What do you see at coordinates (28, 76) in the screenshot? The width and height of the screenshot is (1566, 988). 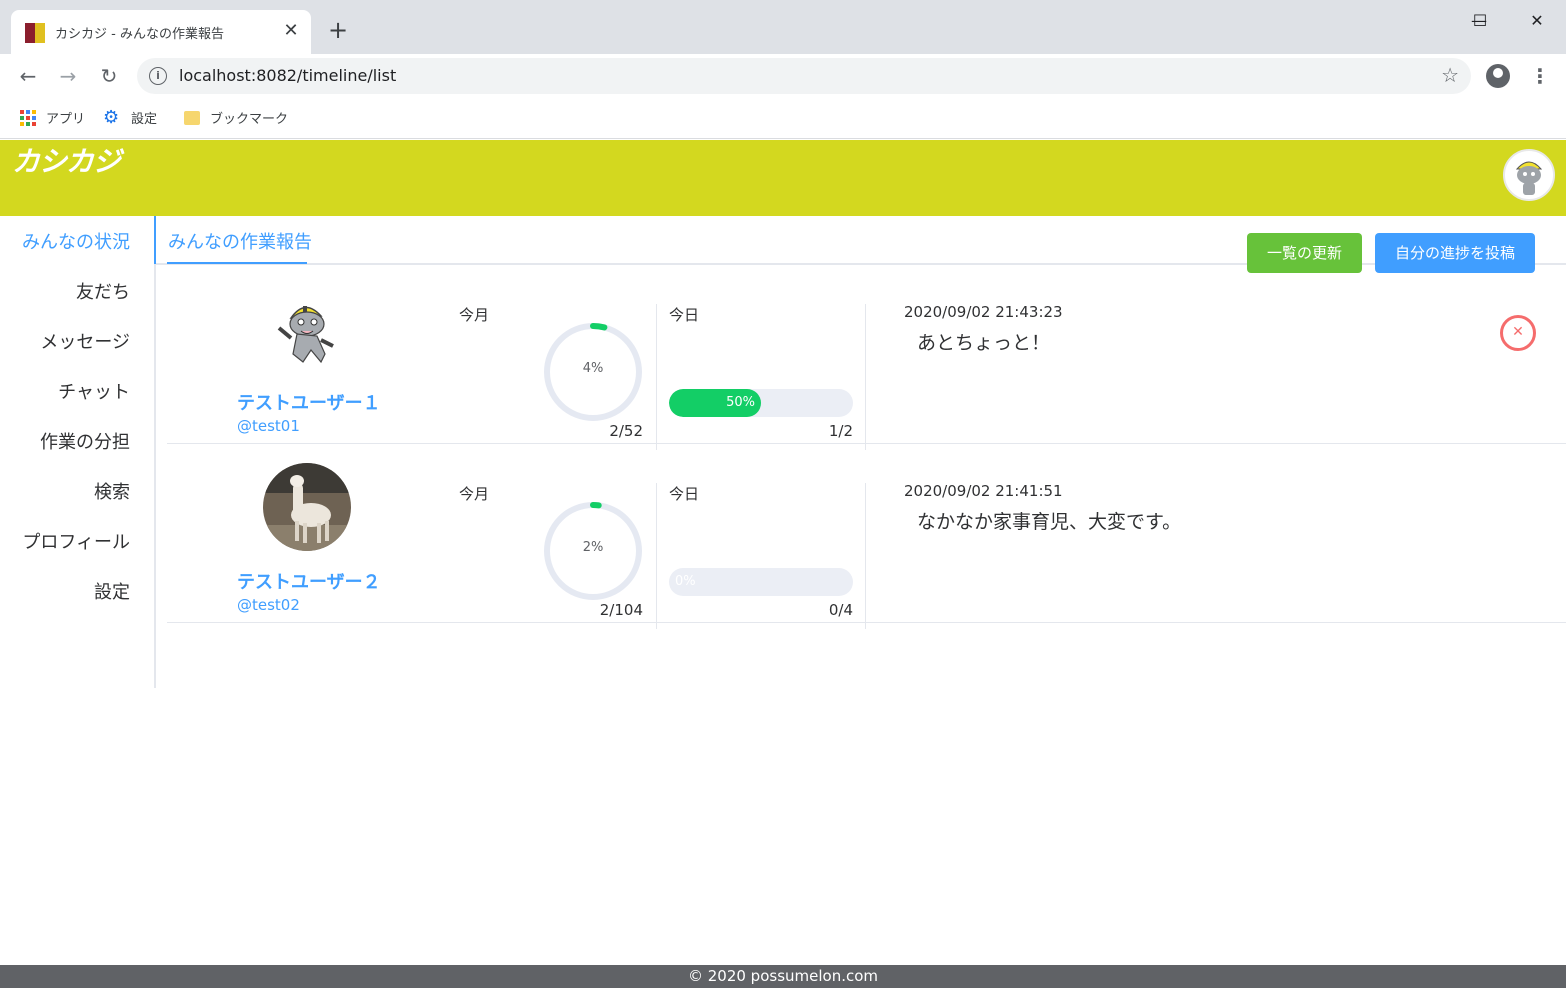 I see `back-icon: ←` at bounding box center [28, 76].